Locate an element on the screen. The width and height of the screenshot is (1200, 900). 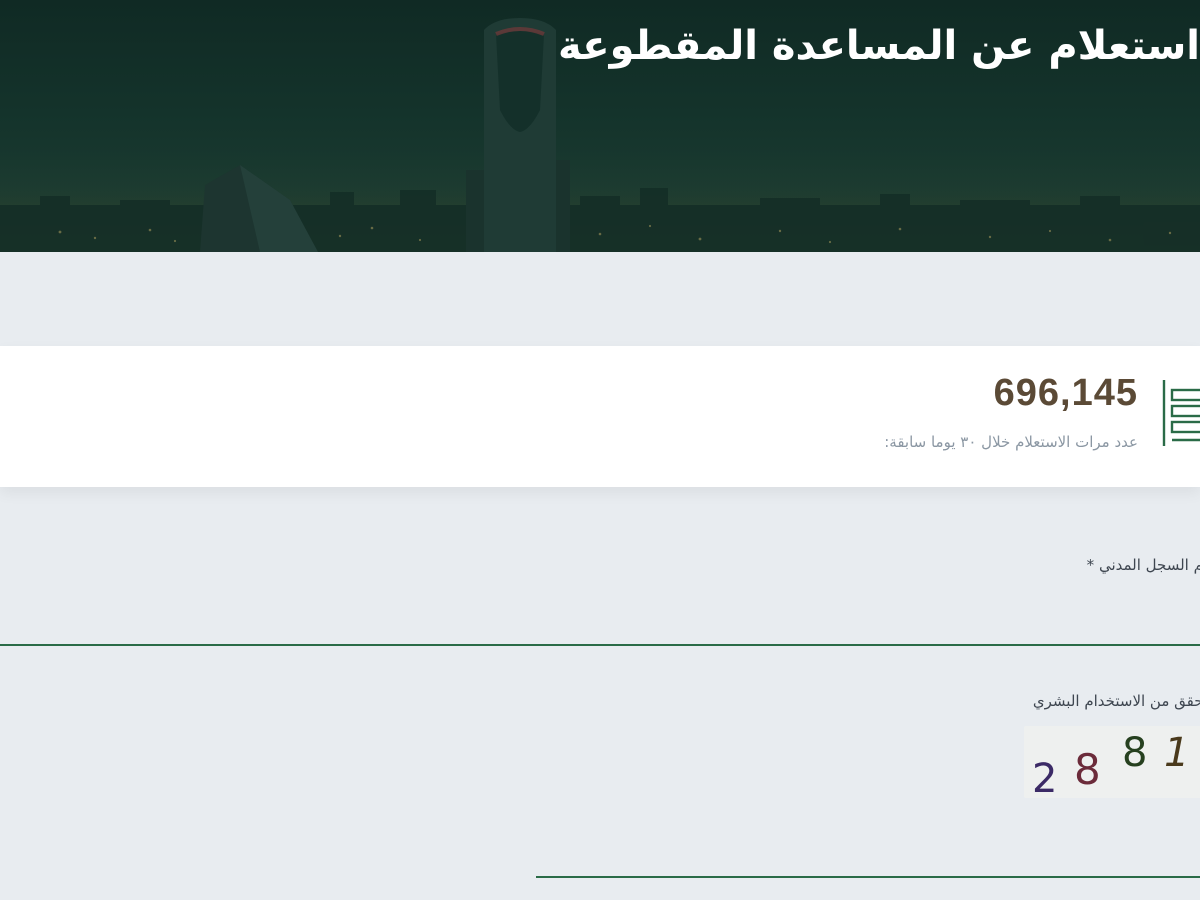
captcha-digit-4: 1 is located at coordinates (1176, 753).